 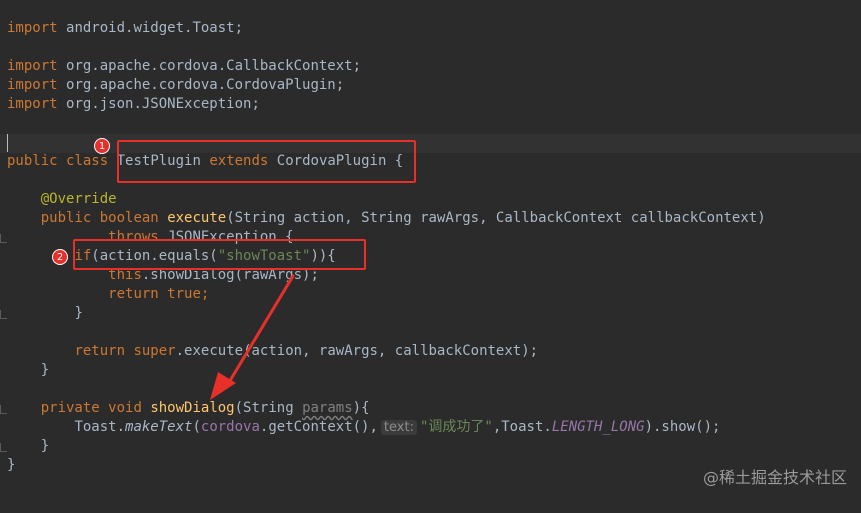 I want to click on arrow-icon, so click(x=252, y=337).